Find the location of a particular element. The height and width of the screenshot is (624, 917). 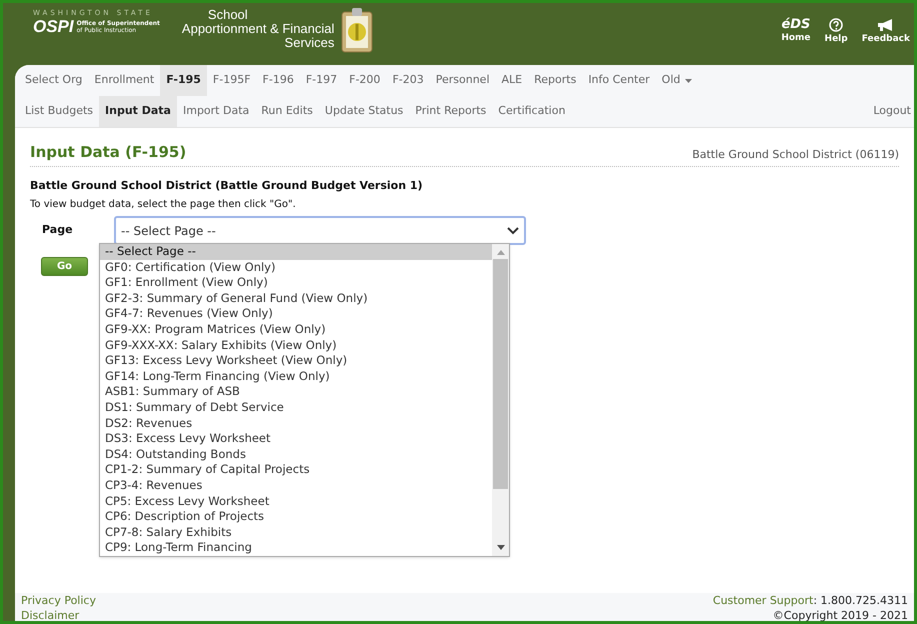

scrollbar is located at coordinates (500, 400).